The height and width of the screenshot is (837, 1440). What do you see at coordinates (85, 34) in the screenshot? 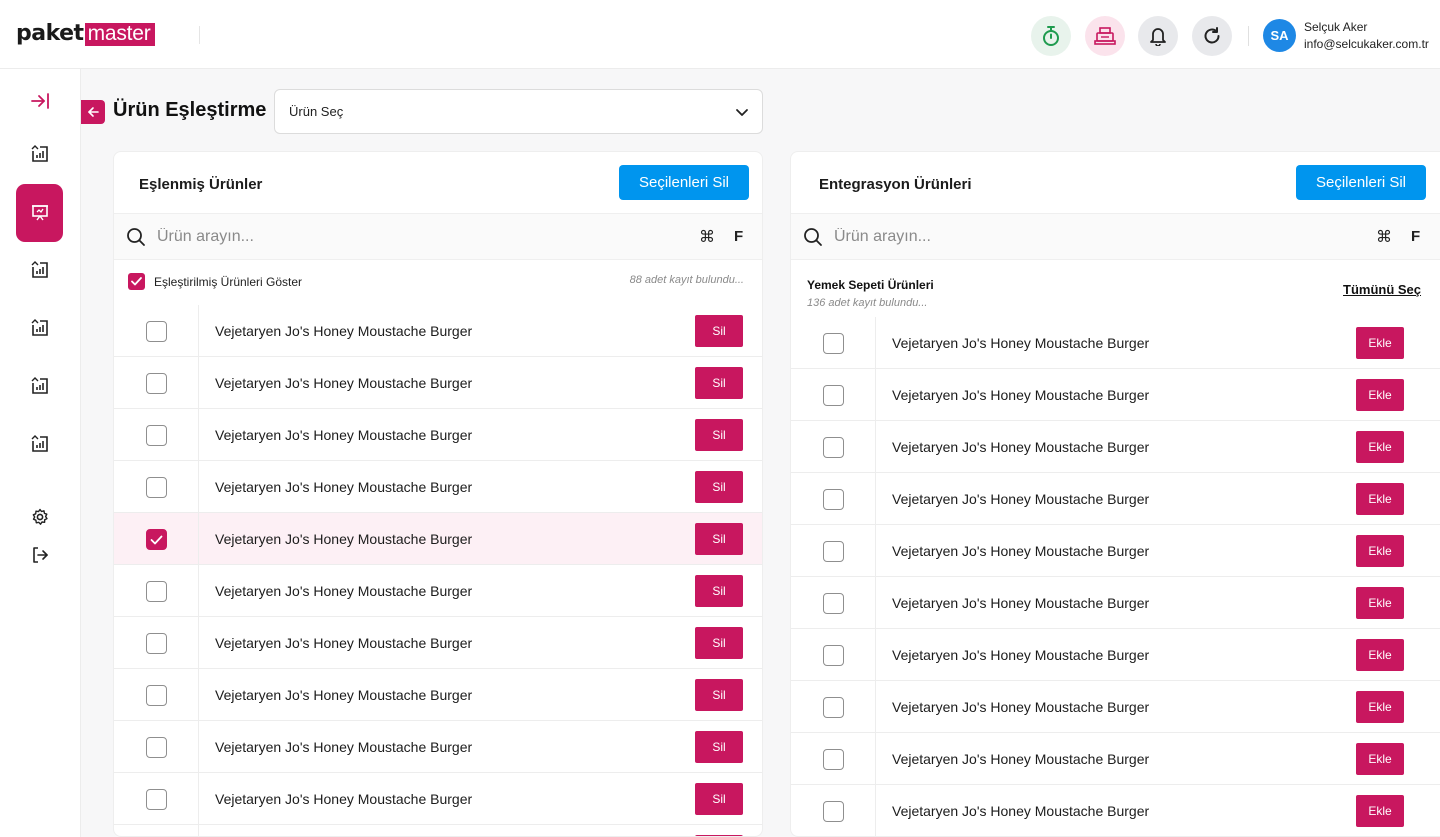
I see `logo: paket master` at bounding box center [85, 34].